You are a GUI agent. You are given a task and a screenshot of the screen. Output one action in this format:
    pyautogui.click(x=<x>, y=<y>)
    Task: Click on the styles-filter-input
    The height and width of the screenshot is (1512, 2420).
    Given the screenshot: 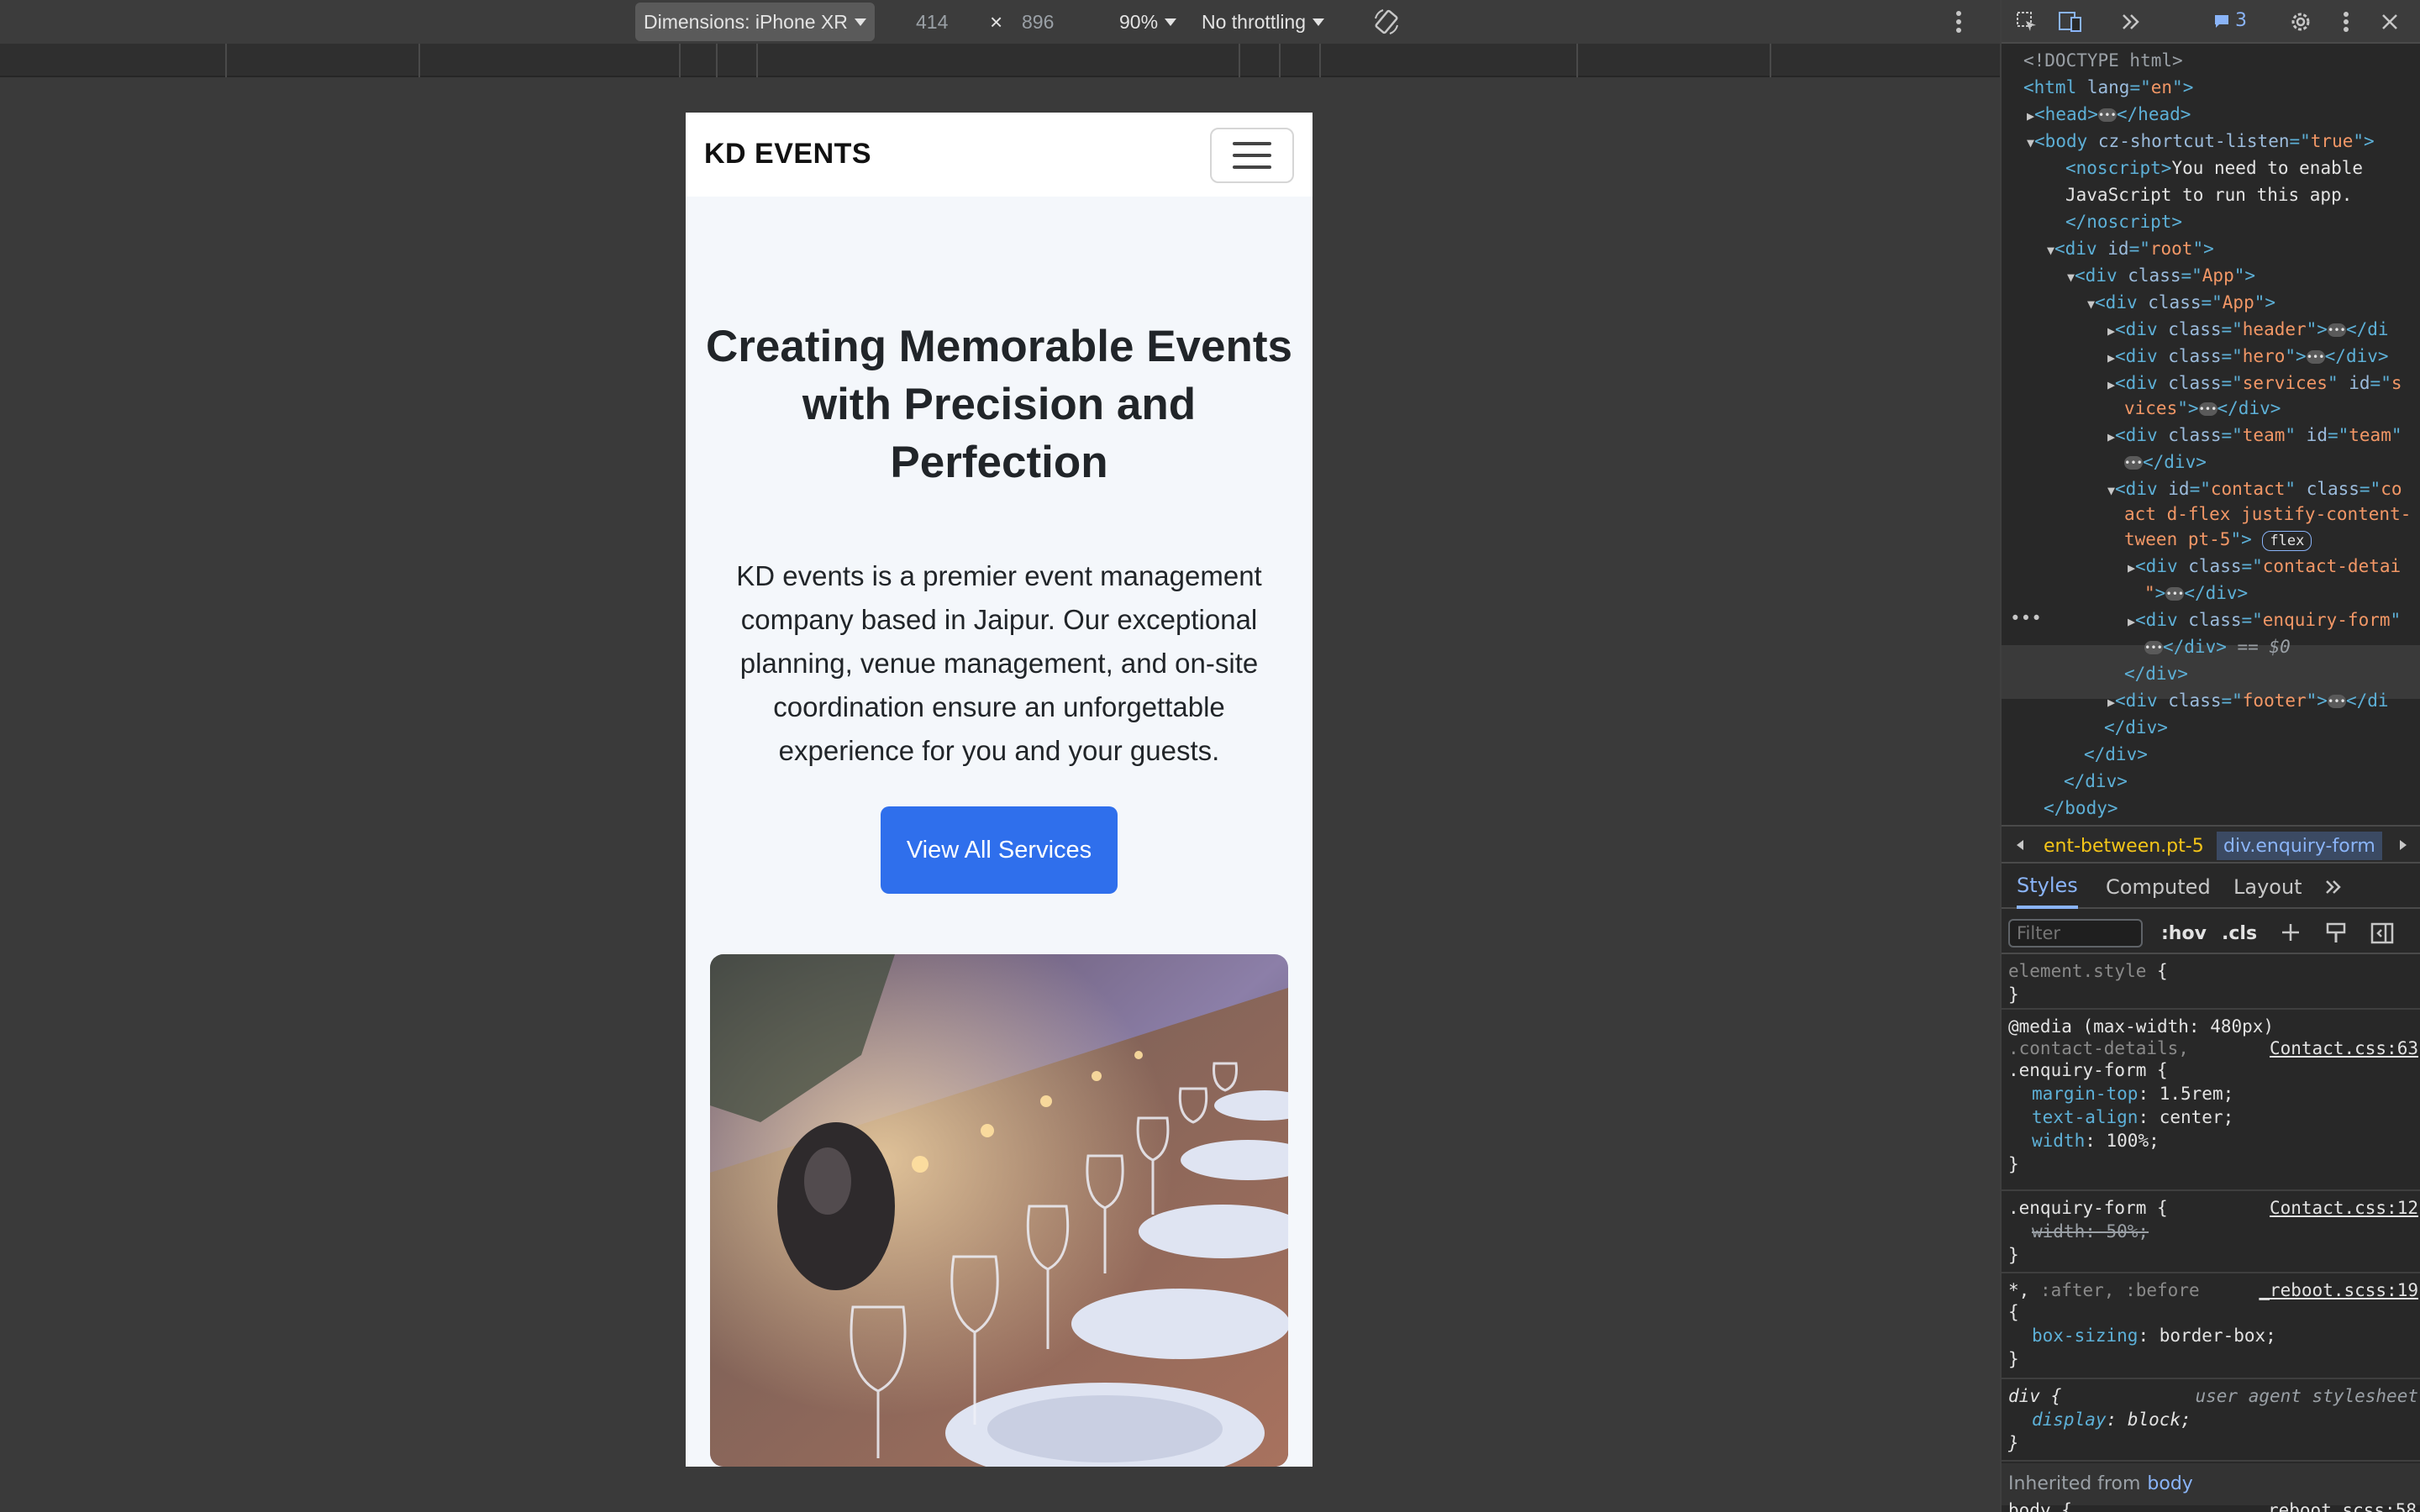 What is the action you would take?
    pyautogui.click(x=2075, y=933)
    